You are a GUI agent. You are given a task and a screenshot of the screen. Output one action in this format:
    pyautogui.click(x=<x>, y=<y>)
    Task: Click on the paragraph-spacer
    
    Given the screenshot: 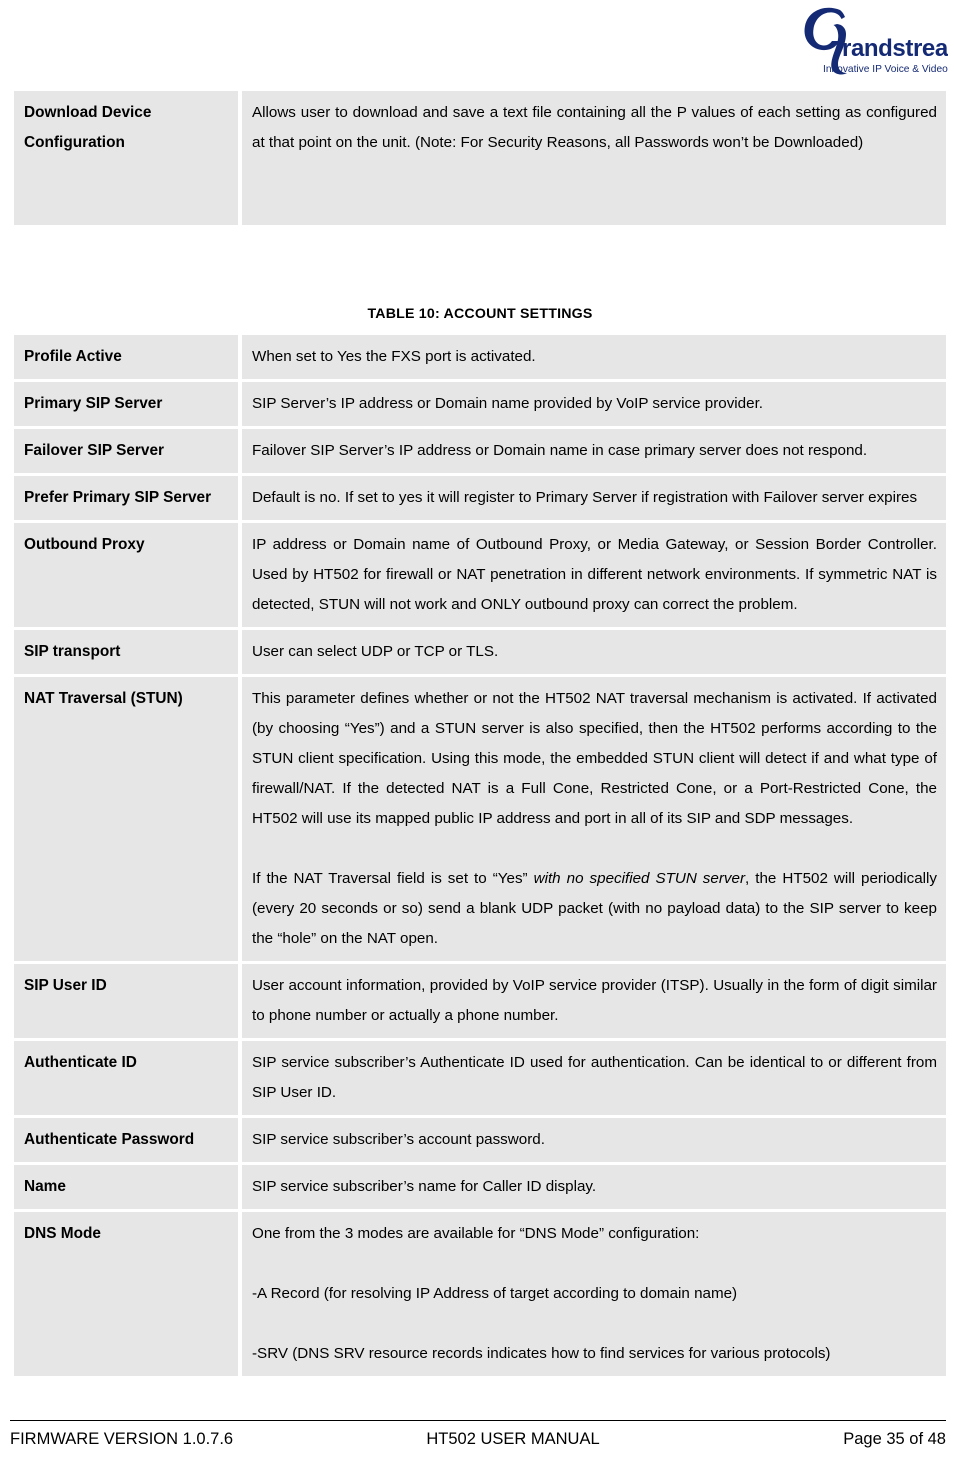 What is the action you would take?
    pyautogui.click(x=594, y=203)
    